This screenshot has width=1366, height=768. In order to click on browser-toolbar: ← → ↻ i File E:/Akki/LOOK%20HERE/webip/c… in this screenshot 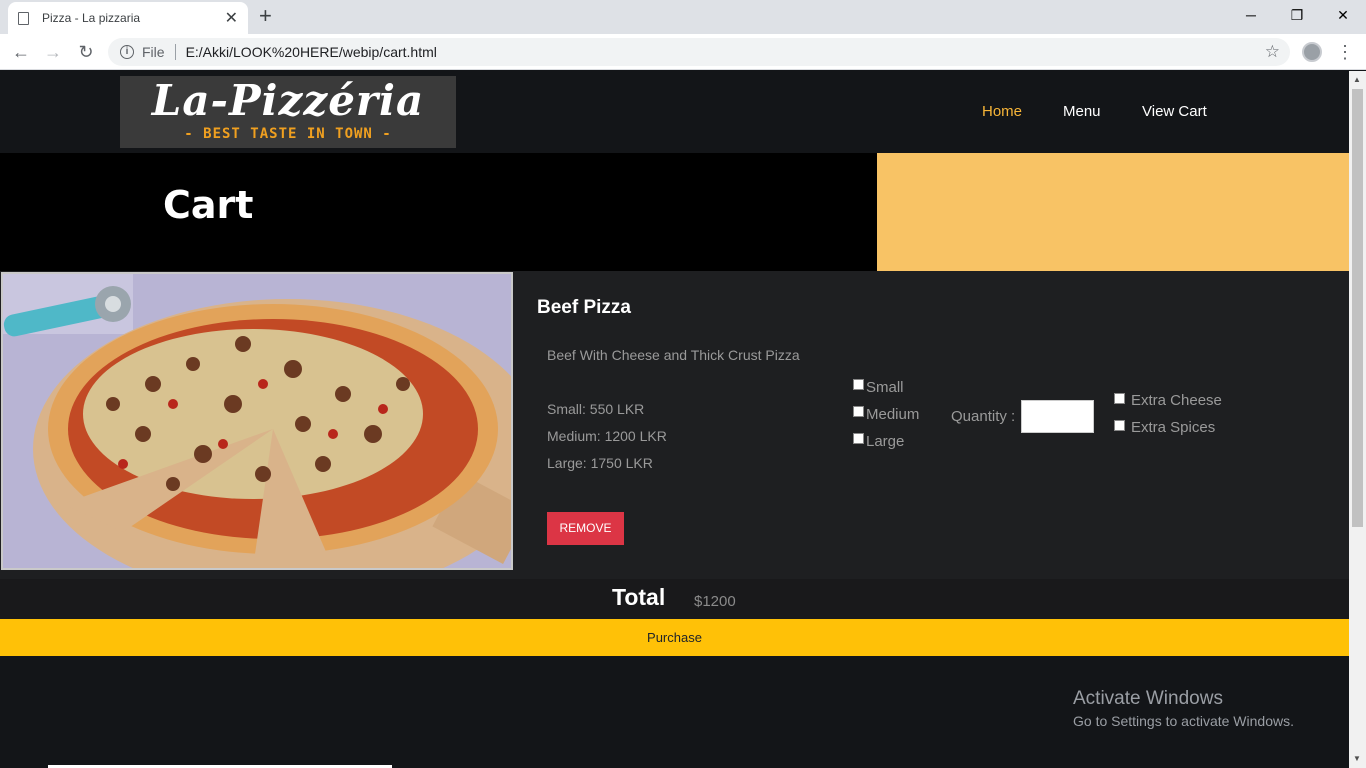, I will do `click(683, 52)`.